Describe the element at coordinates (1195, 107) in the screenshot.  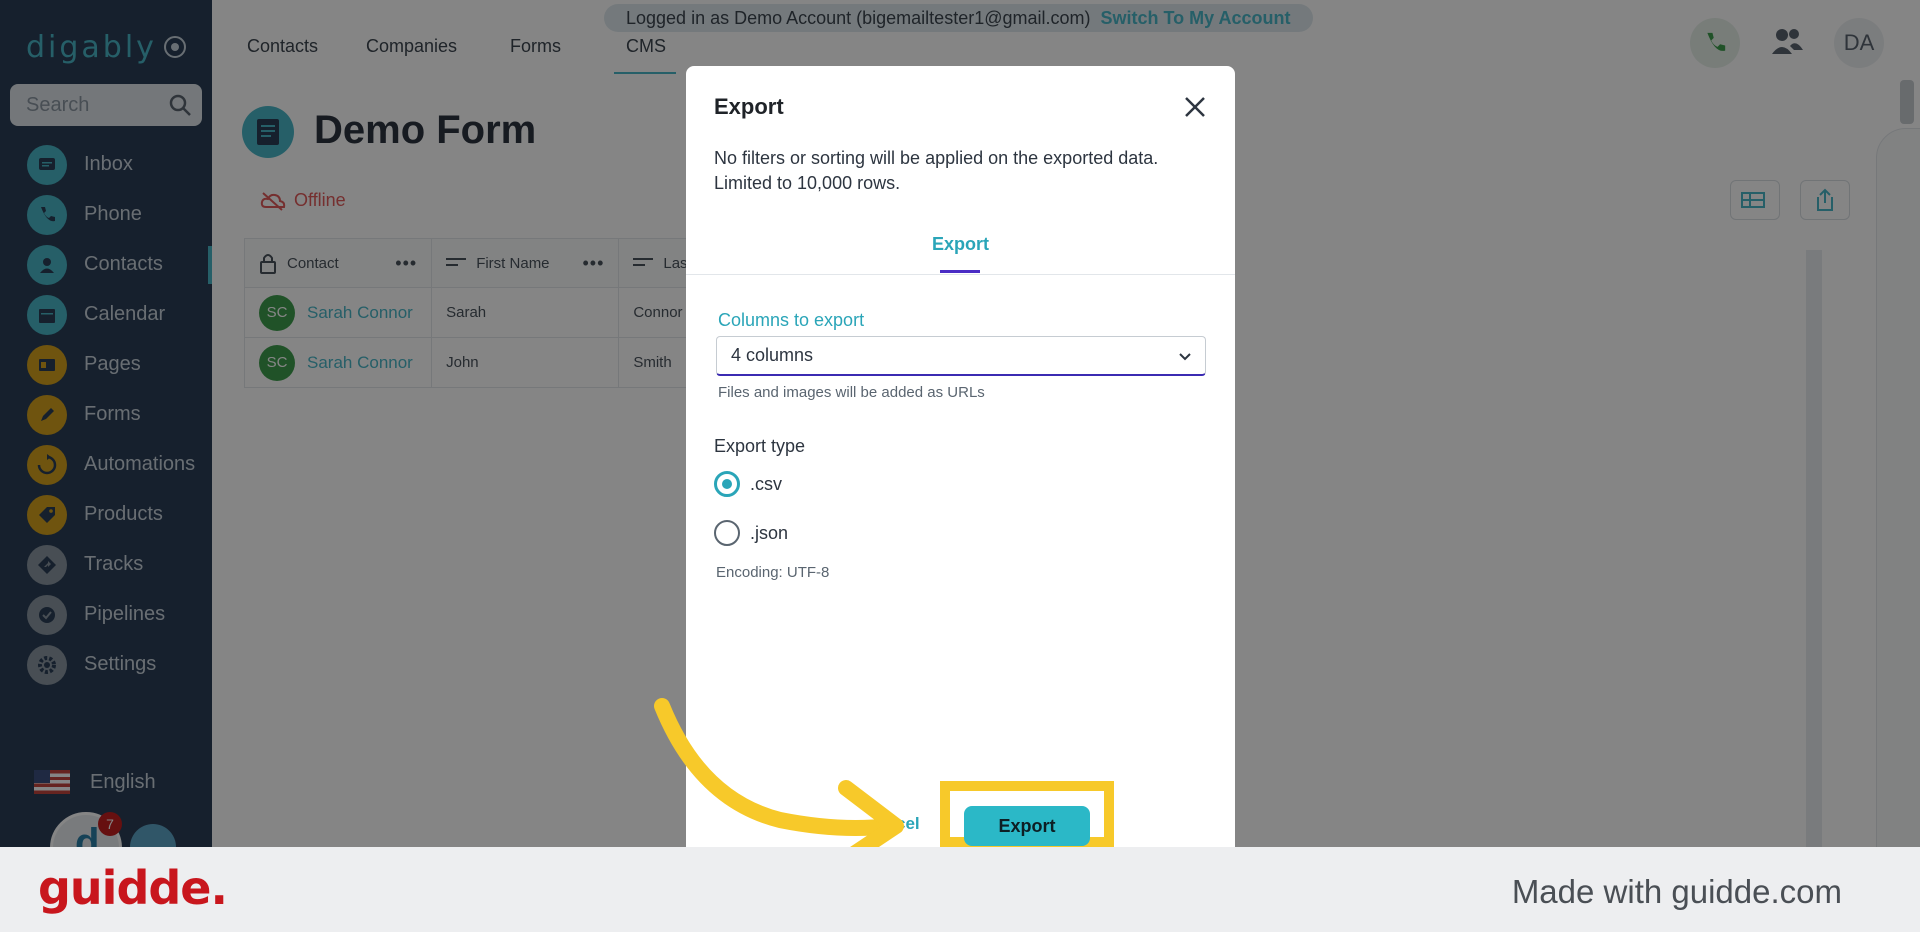
I see `close-icon` at that location.